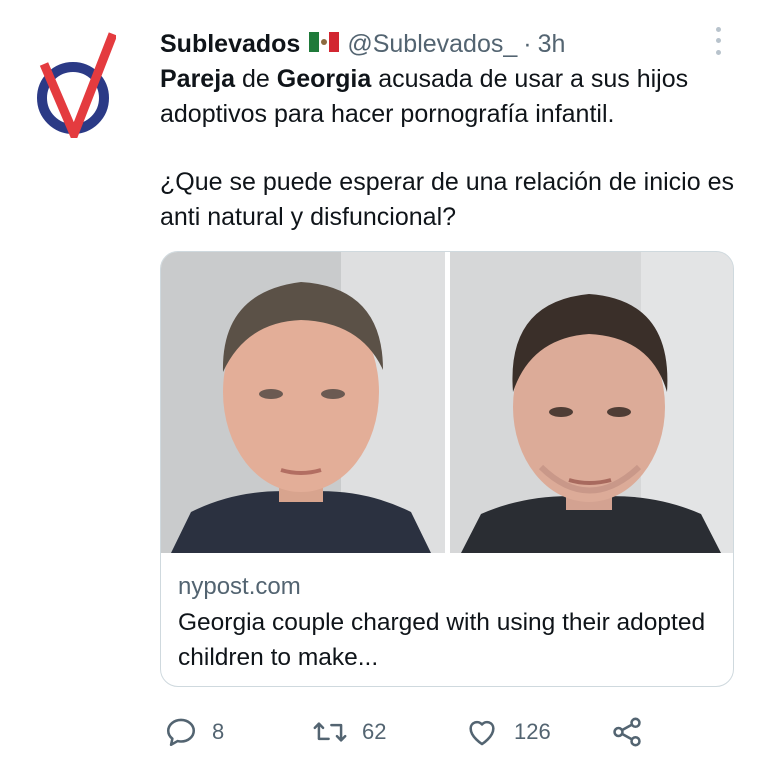 Image resolution: width=760 pixels, height=765 pixels. What do you see at coordinates (482, 733) in the screenshot?
I see `heart-icon` at bounding box center [482, 733].